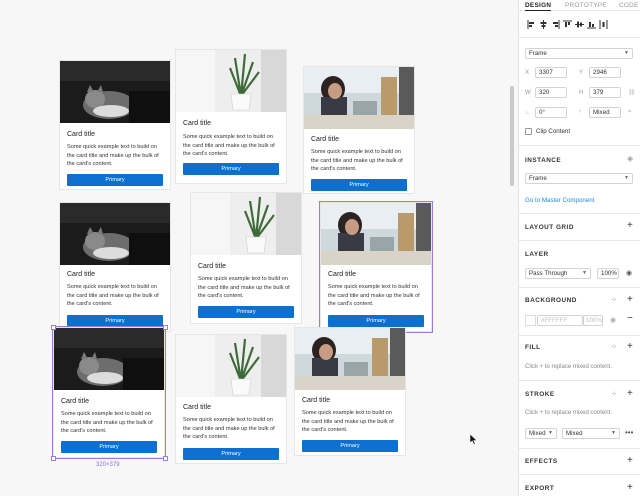 The image size is (640, 496). What do you see at coordinates (560, 320) in the screenshot?
I see `background-hex-input: #FFFFFF` at bounding box center [560, 320].